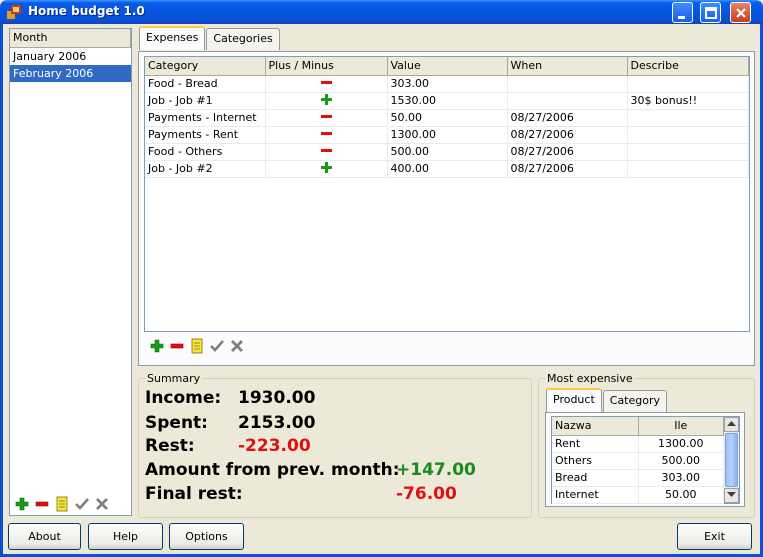 The width and height of the screenshot is (763, 557). I want to click on close-icon, so click(741, 13).